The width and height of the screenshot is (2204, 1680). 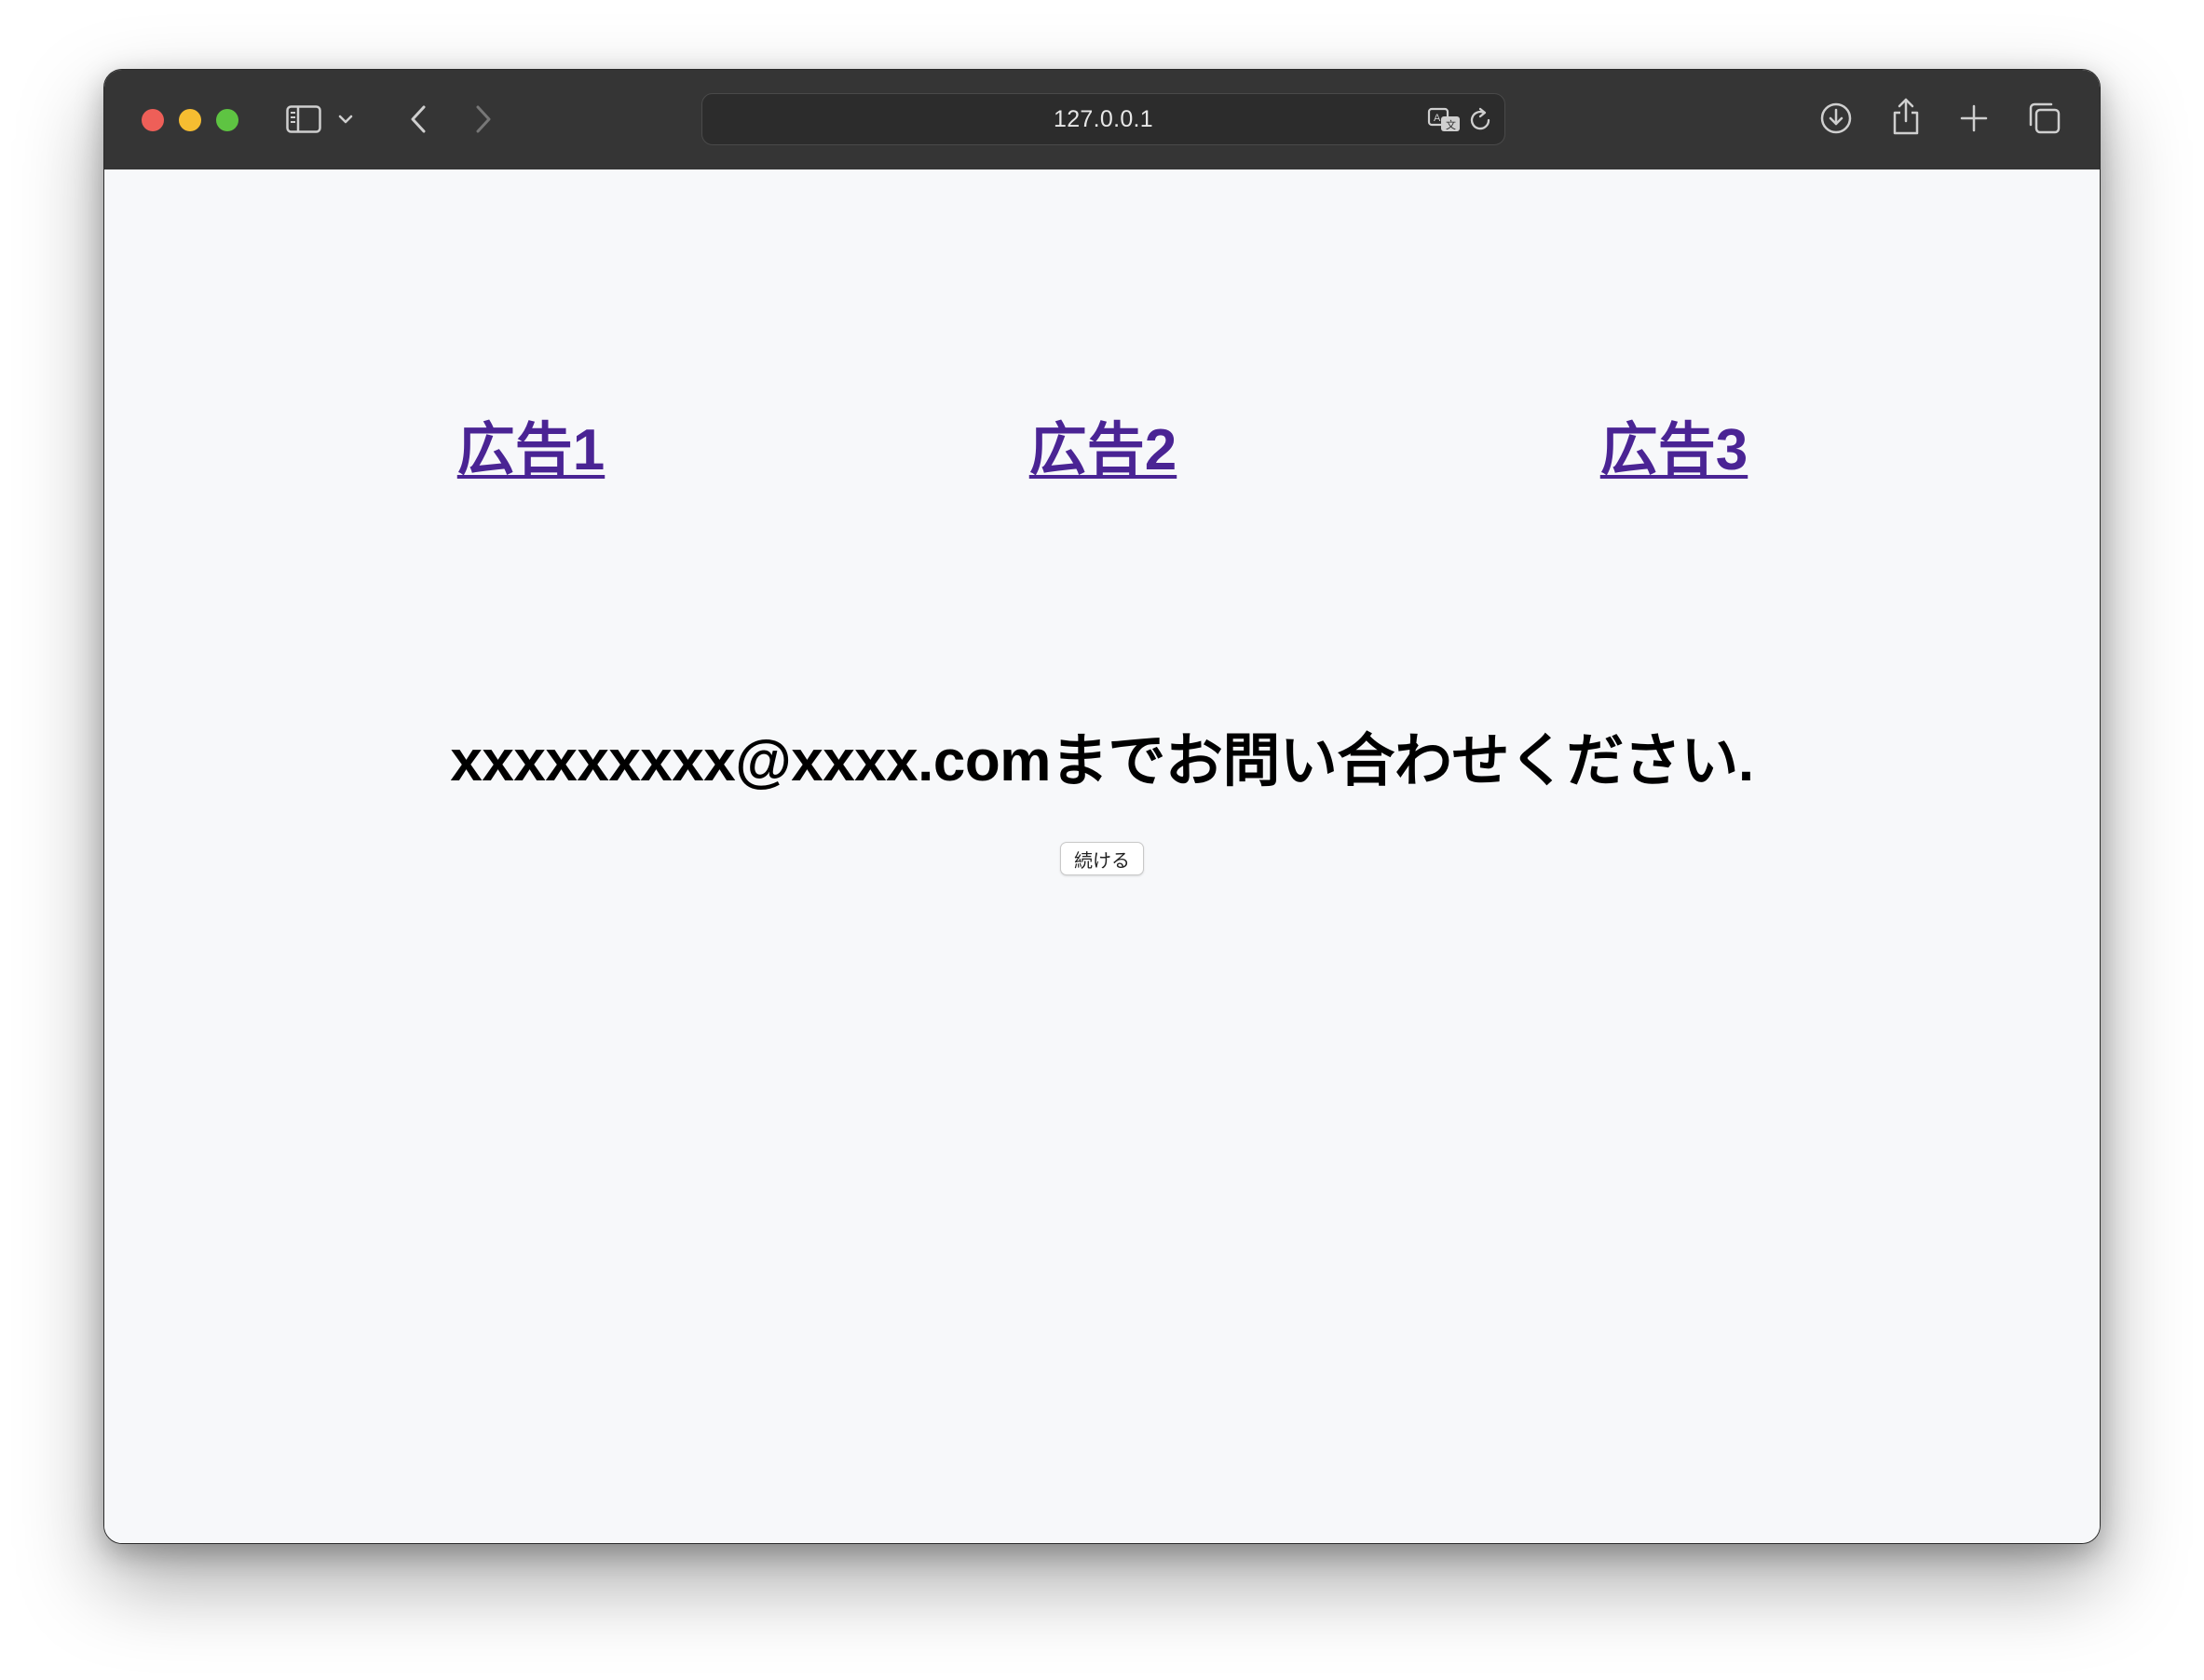 What do you see at coordinates (2045, 118) in the screenshot?
I see `tabs-overview-icon` at bounding box center [2045, 118].